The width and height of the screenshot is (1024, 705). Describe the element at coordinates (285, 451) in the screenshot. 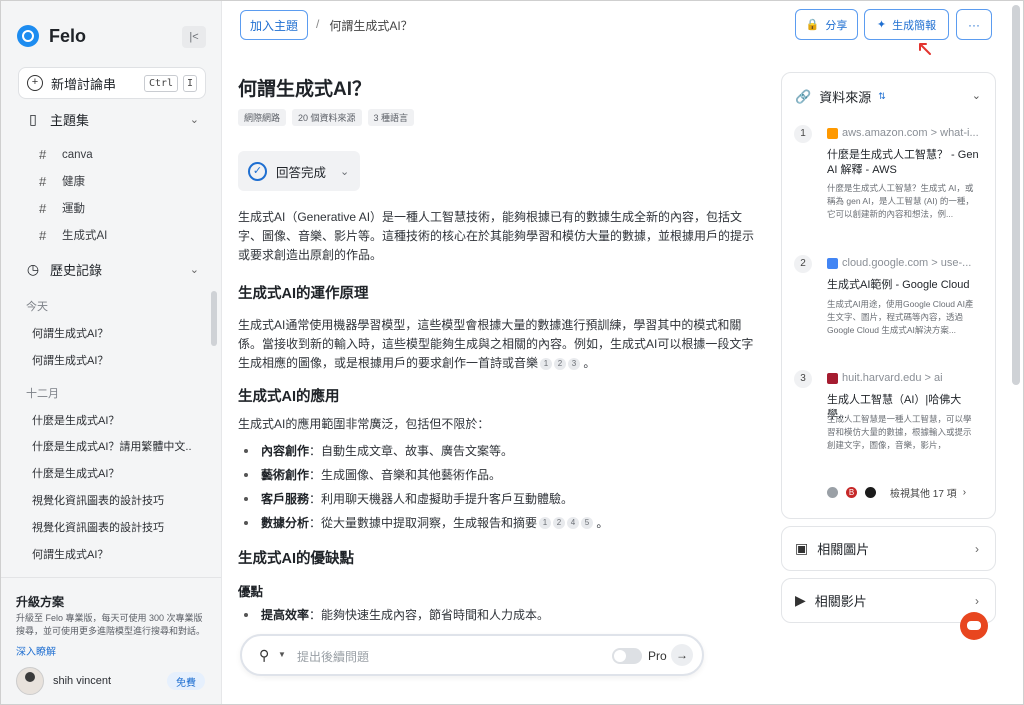

I see `list-item-key: 內容創作` at that location.